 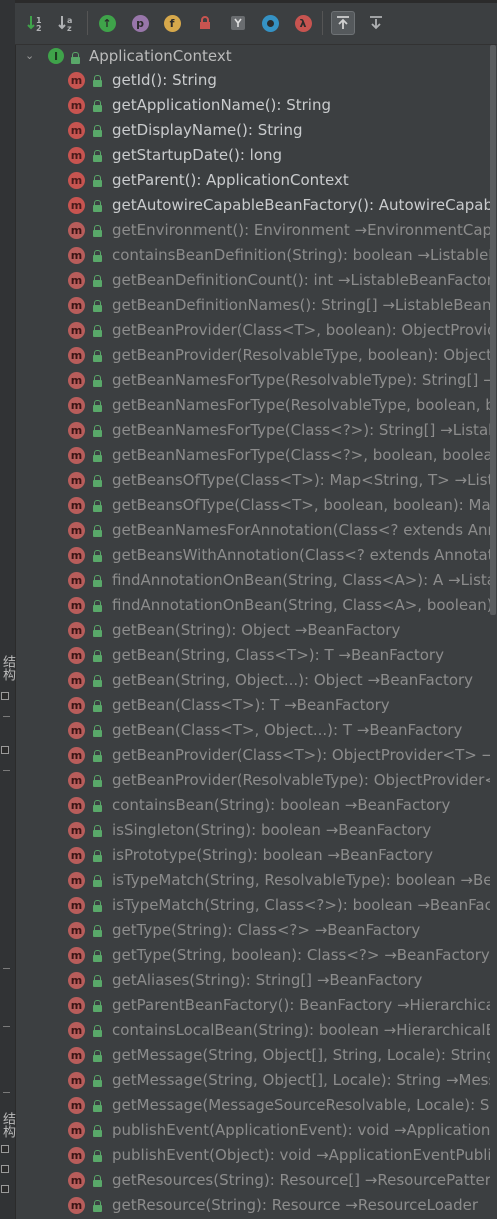 I want to click on scrollbar-thumb, so click(x=493, y=330).